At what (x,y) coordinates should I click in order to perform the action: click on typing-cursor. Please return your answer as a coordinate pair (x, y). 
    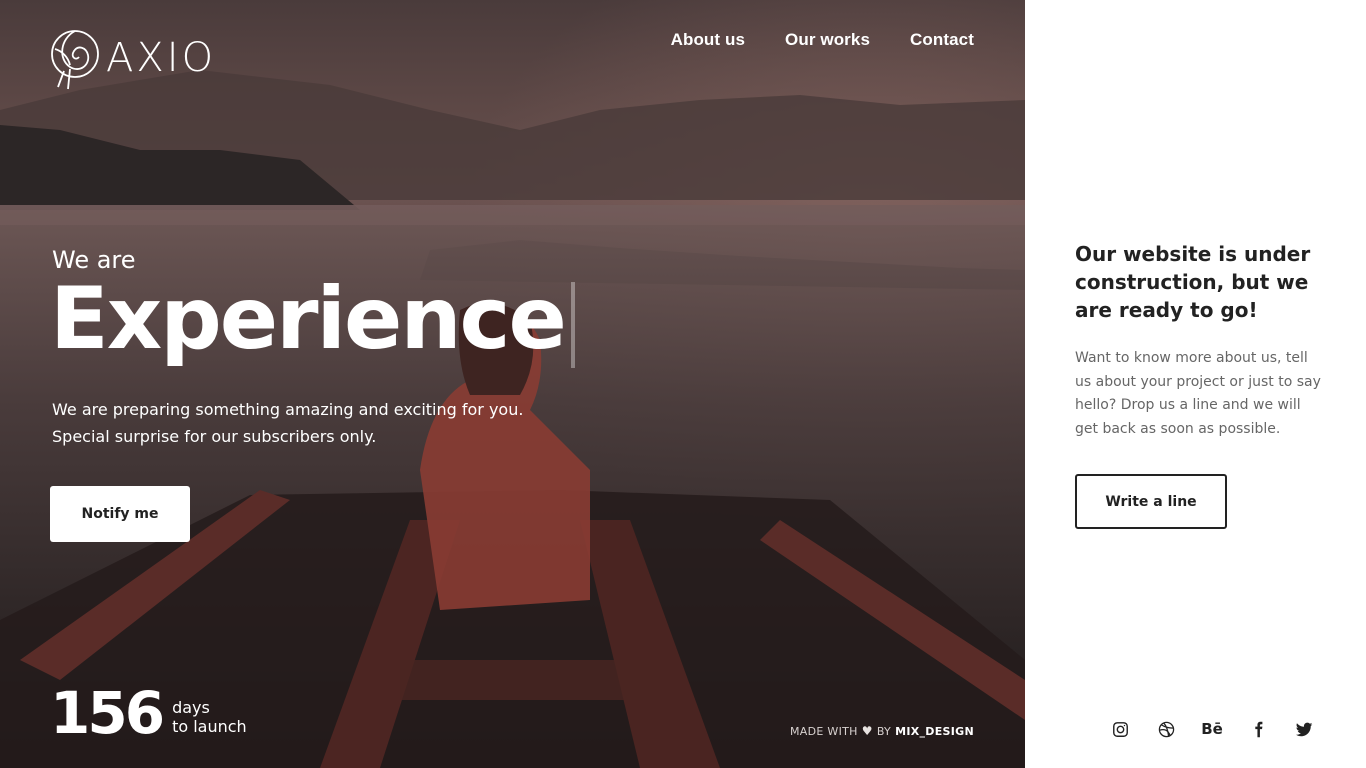
    Looking at the image, I should click on (572, 325).